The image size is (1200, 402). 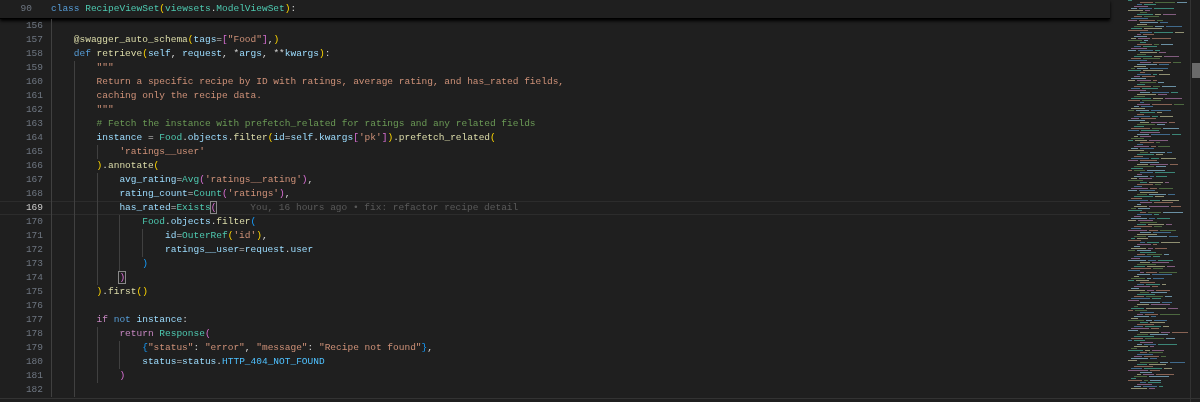 I want to click on code-line: avg_rating=Avg('ratings__rating'),, so click(x=216, y=179).